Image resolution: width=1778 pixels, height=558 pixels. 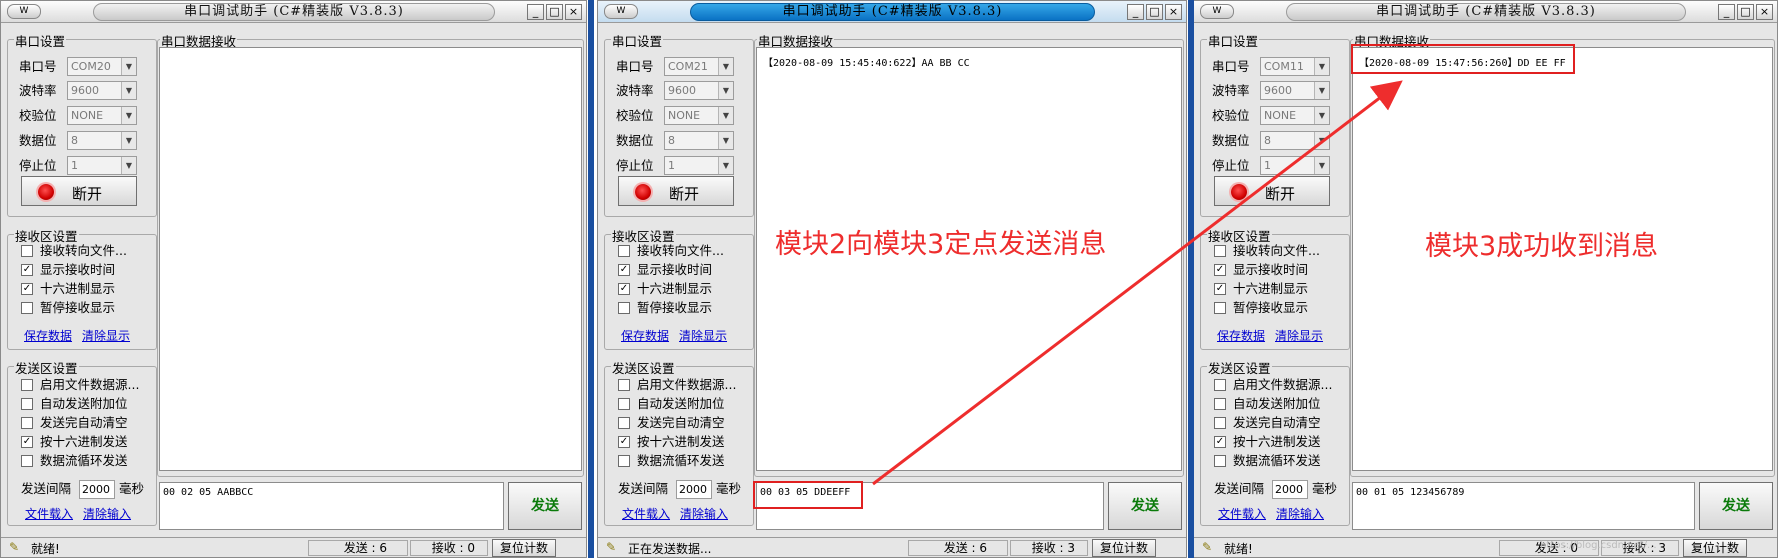 What do you see at coordinates (74, 403) in the screenshot?
I see `tx-option: 自动发送附加位` at bounding box center [74, 403].